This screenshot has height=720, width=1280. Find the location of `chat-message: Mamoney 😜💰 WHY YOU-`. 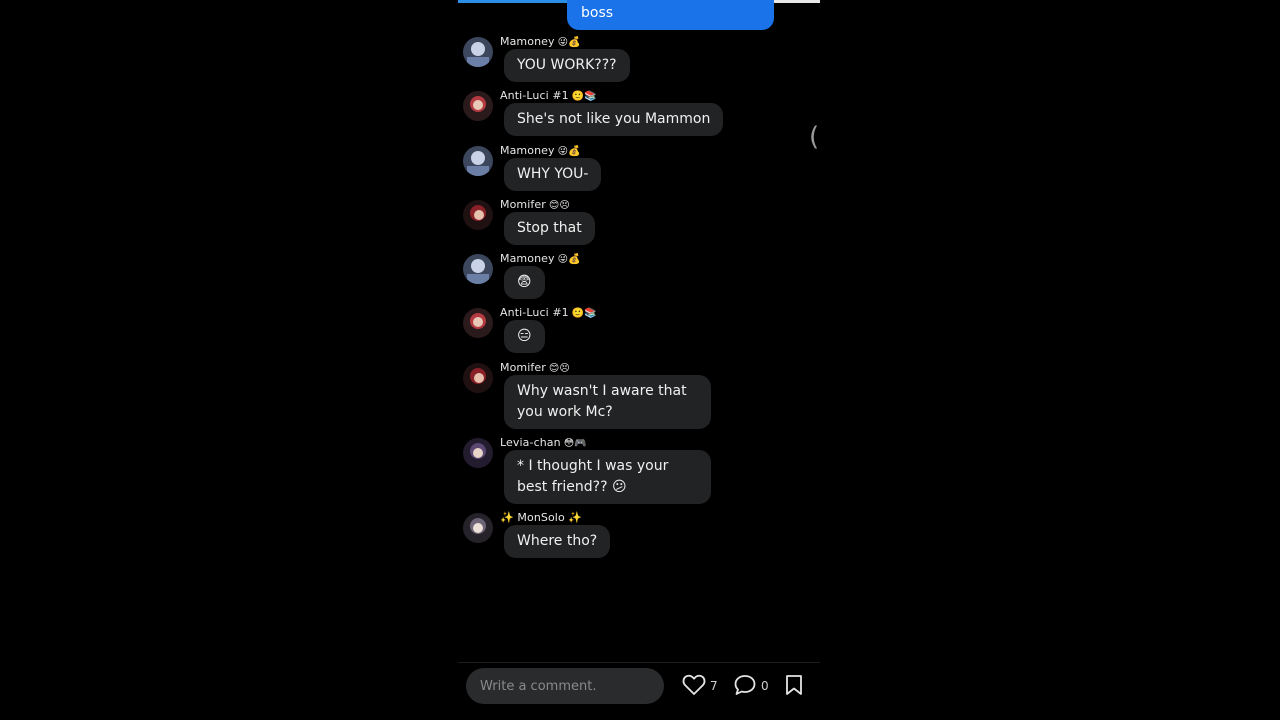

chat-message: Mamoney 😜💰 WHY YOU- is located at coordinates (639, 170).